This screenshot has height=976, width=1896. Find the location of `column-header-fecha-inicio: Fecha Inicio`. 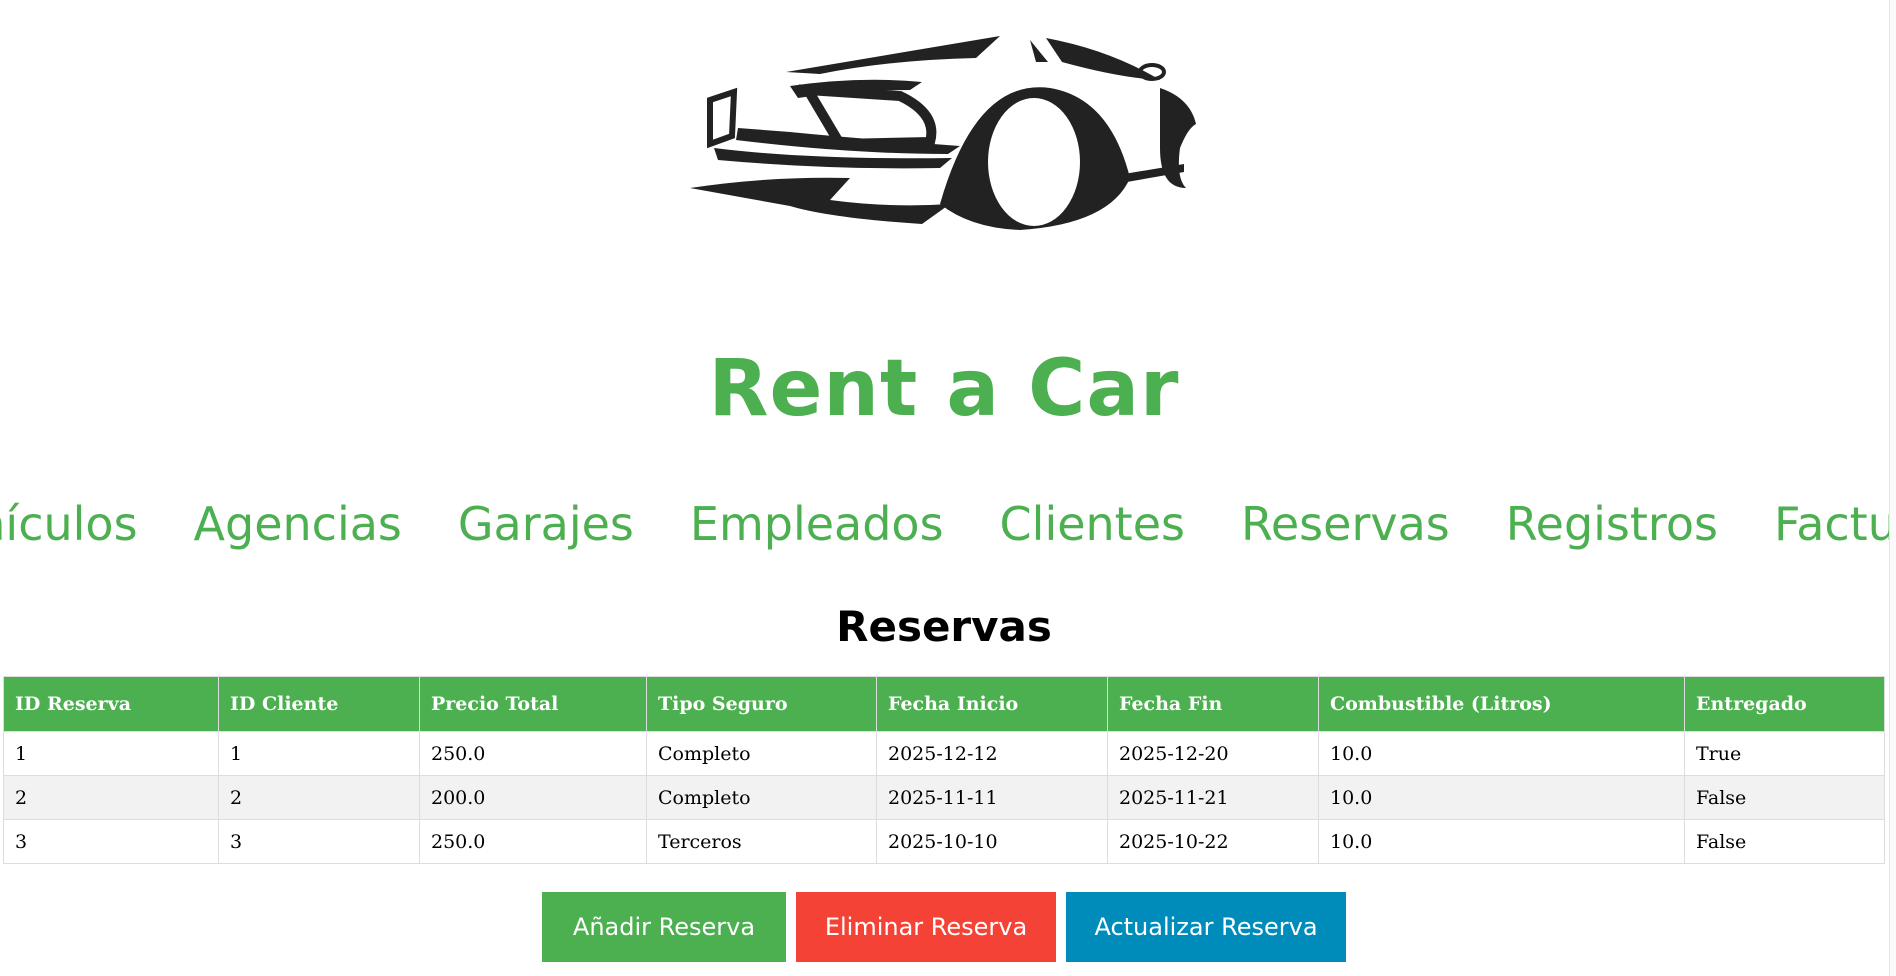

column-header-fecha-inicio: Fecha Inicio is located at coordinates (992, 704).